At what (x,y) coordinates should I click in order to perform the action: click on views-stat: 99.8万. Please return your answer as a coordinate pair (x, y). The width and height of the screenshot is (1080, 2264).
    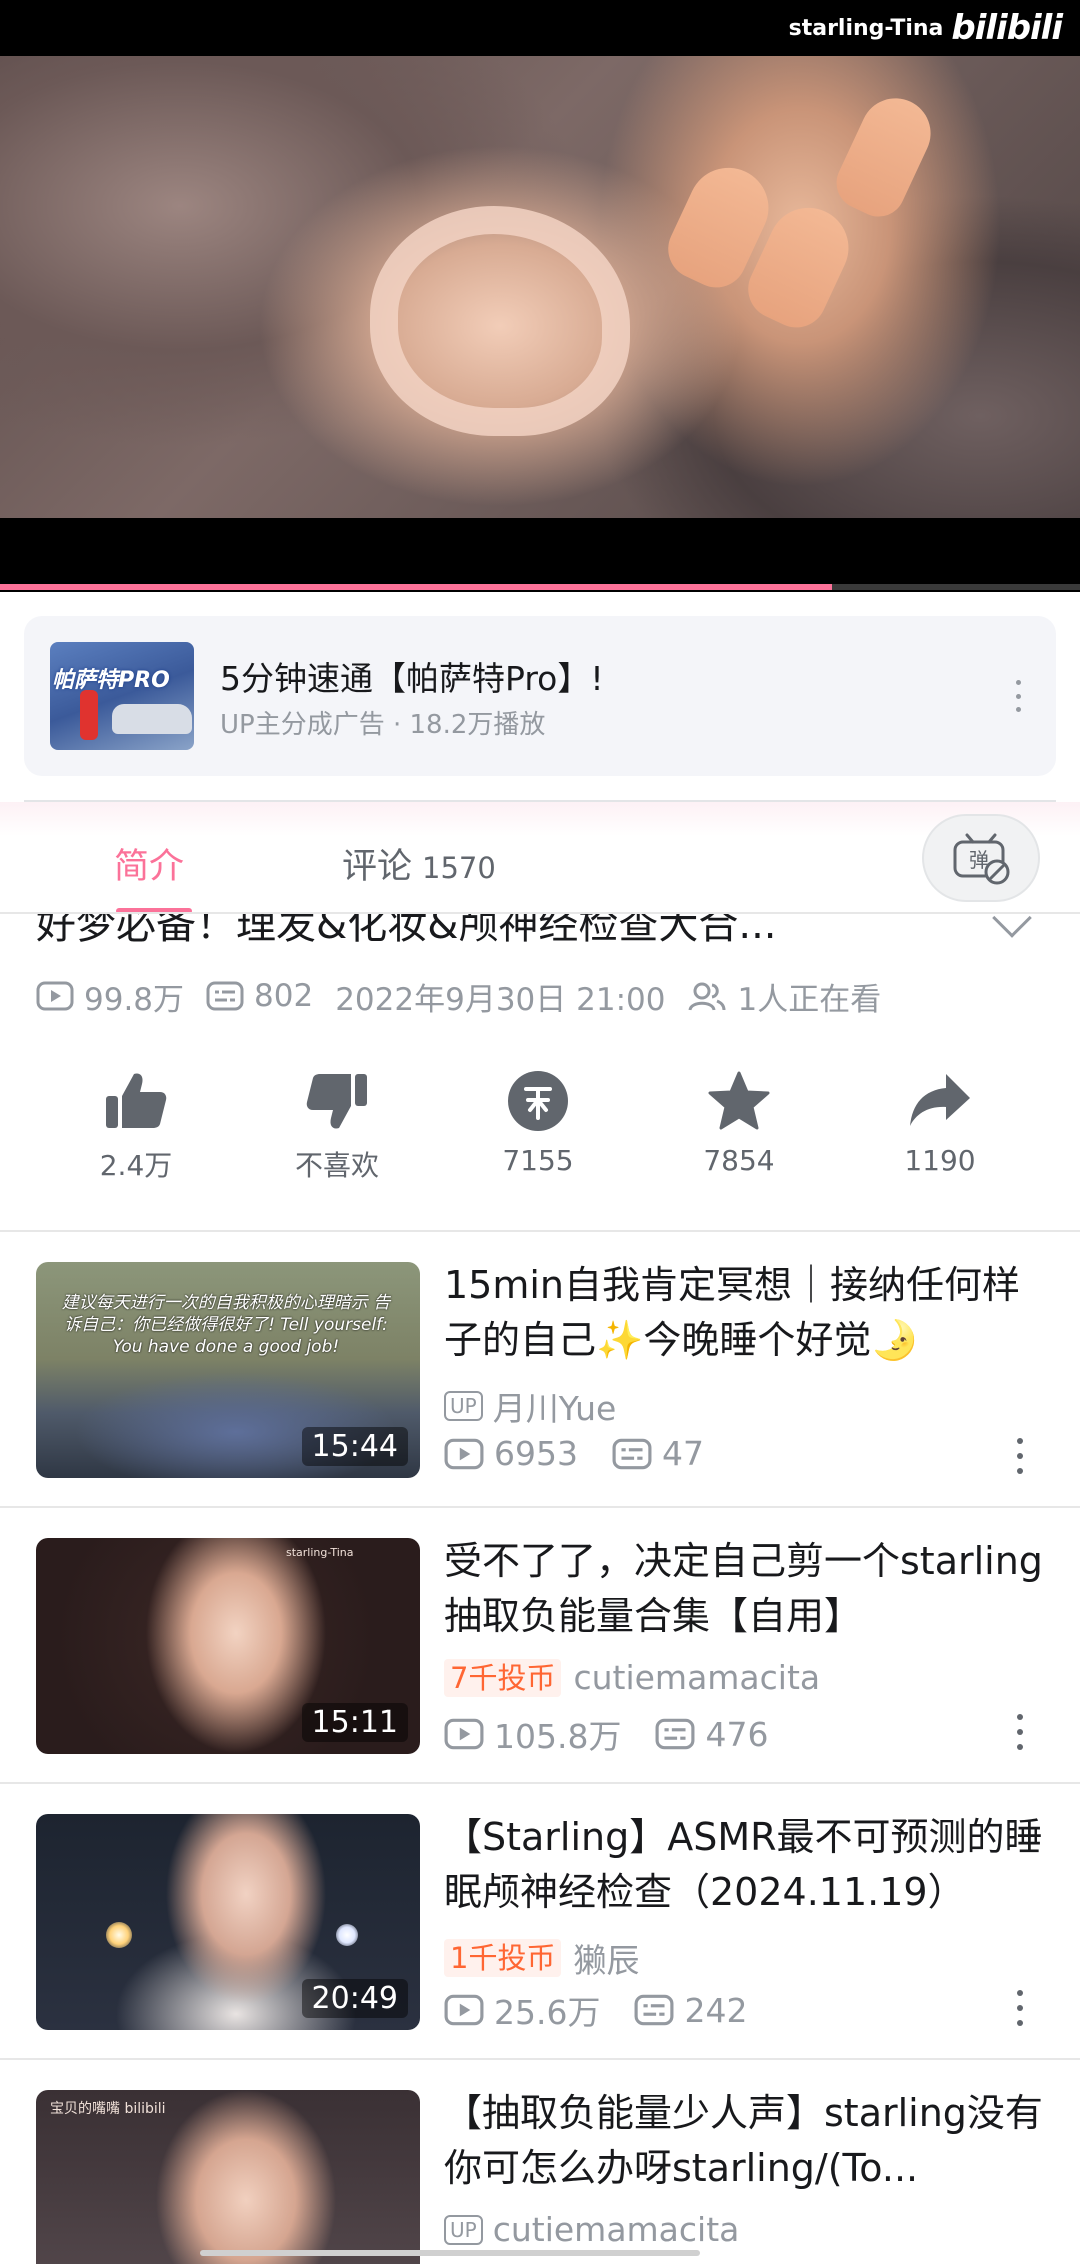
    Looking at the image, I should click on (110, 996).